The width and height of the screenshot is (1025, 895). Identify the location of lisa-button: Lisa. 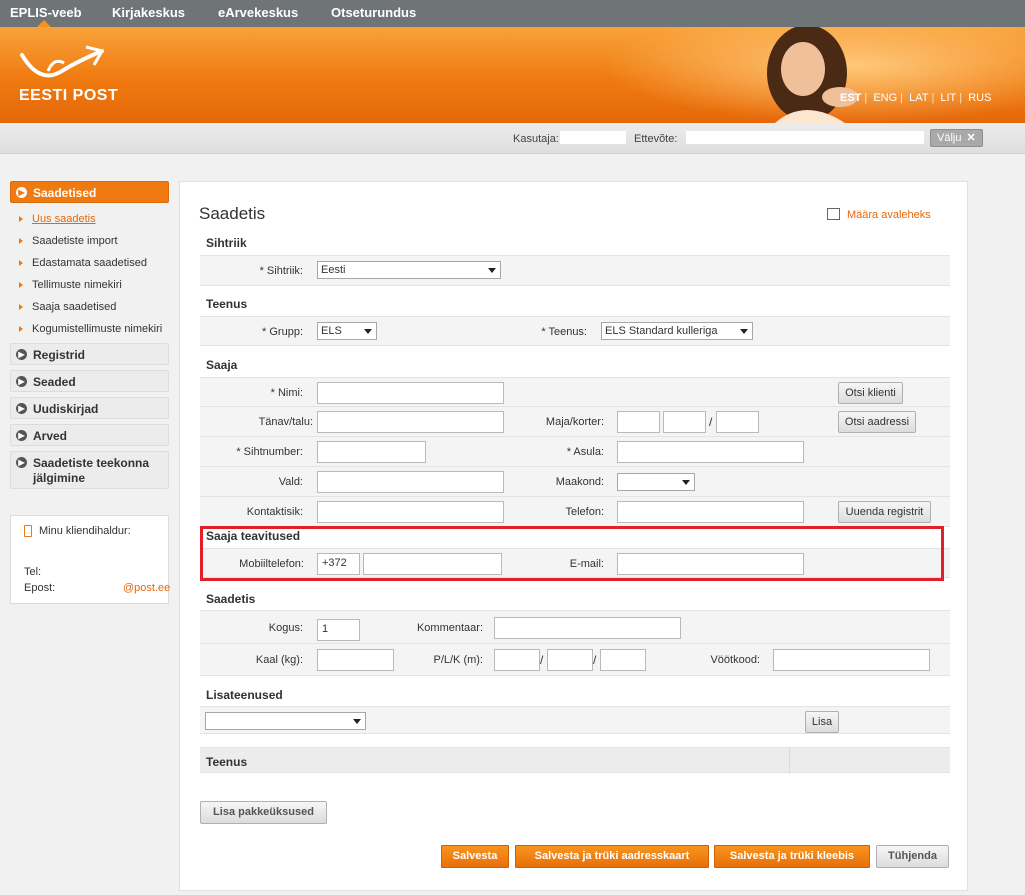
(822, 722).